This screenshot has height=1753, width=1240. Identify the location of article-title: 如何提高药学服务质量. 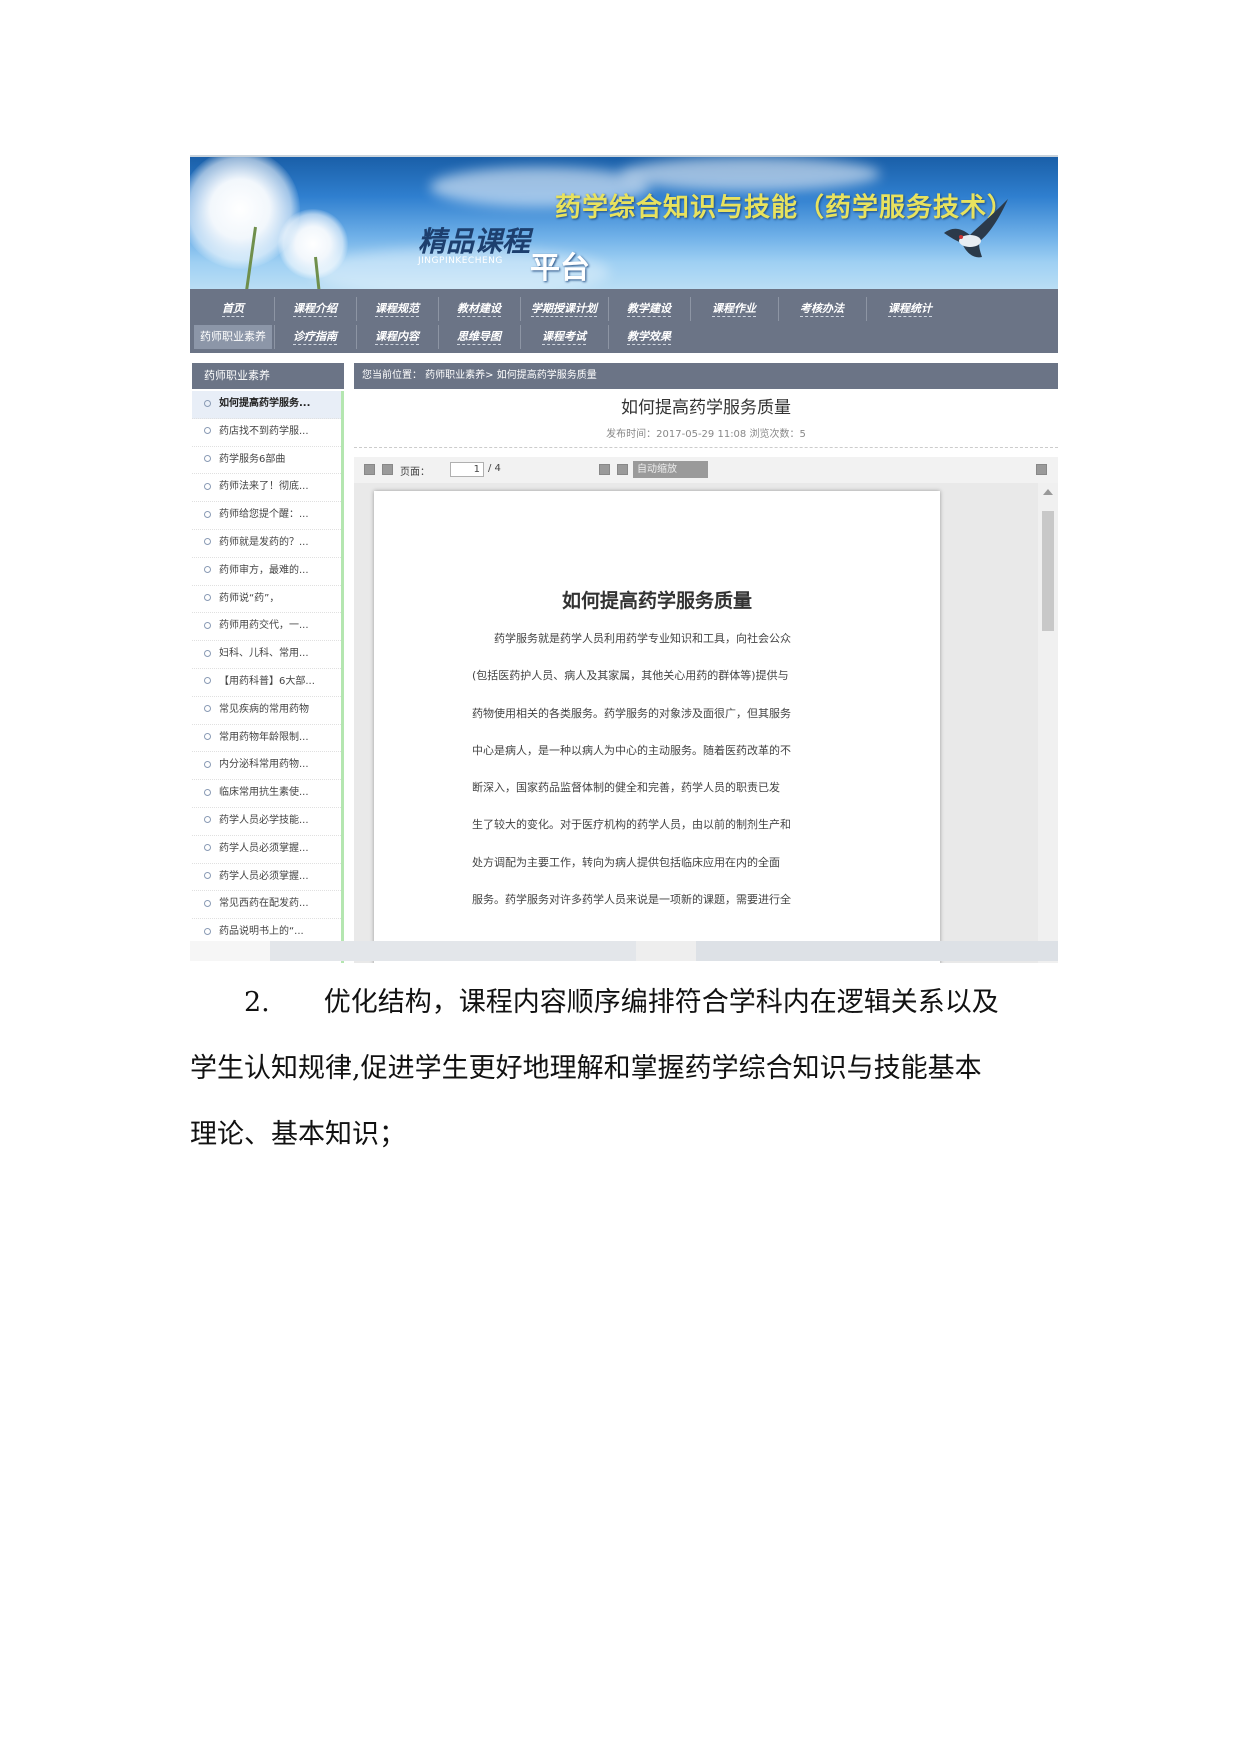
(706, 408).